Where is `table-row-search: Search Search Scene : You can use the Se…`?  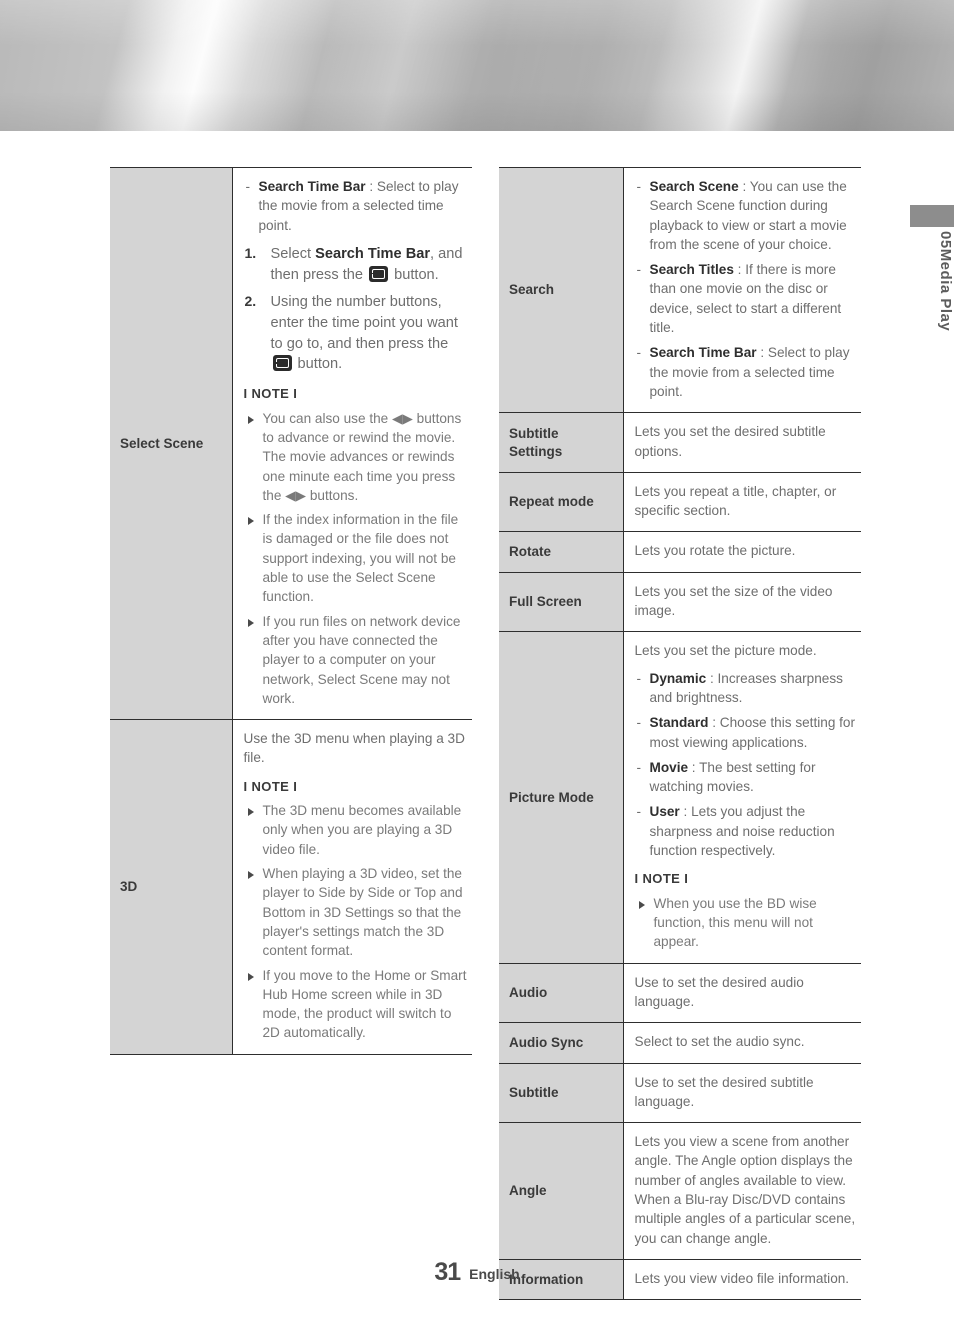
table-row-search: Search Search Scene : You can use the Se… is located at coordinates (680, 290).